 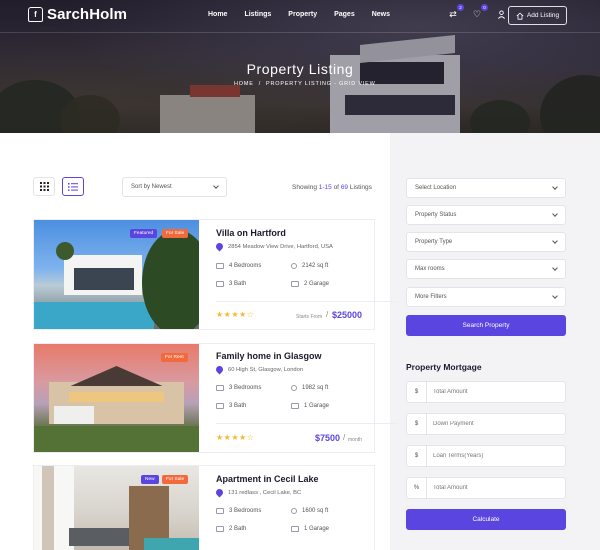 I want to click on results-count: Showing 1-15 of 69 Listings, so click(x=332, y=187).